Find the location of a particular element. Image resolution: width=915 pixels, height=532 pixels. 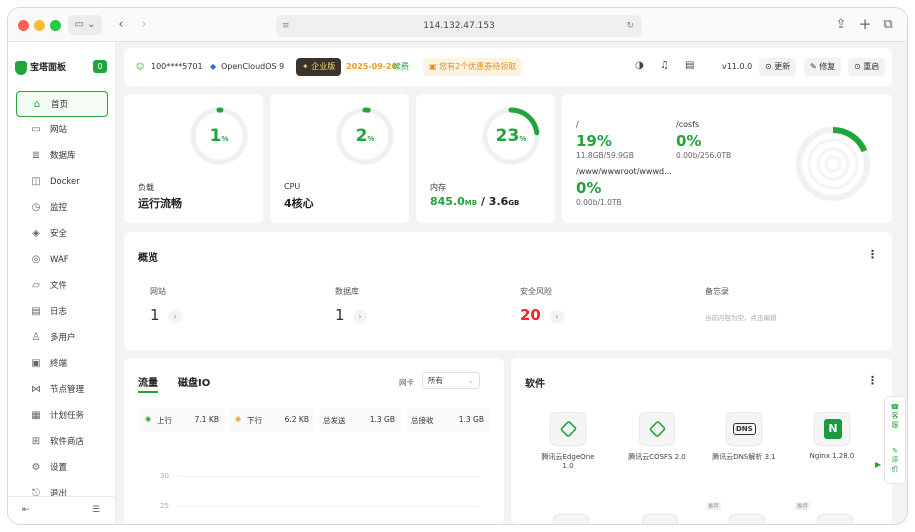

sidebar-item-8: ▱ 文件 is located at coordinates (62, 286).